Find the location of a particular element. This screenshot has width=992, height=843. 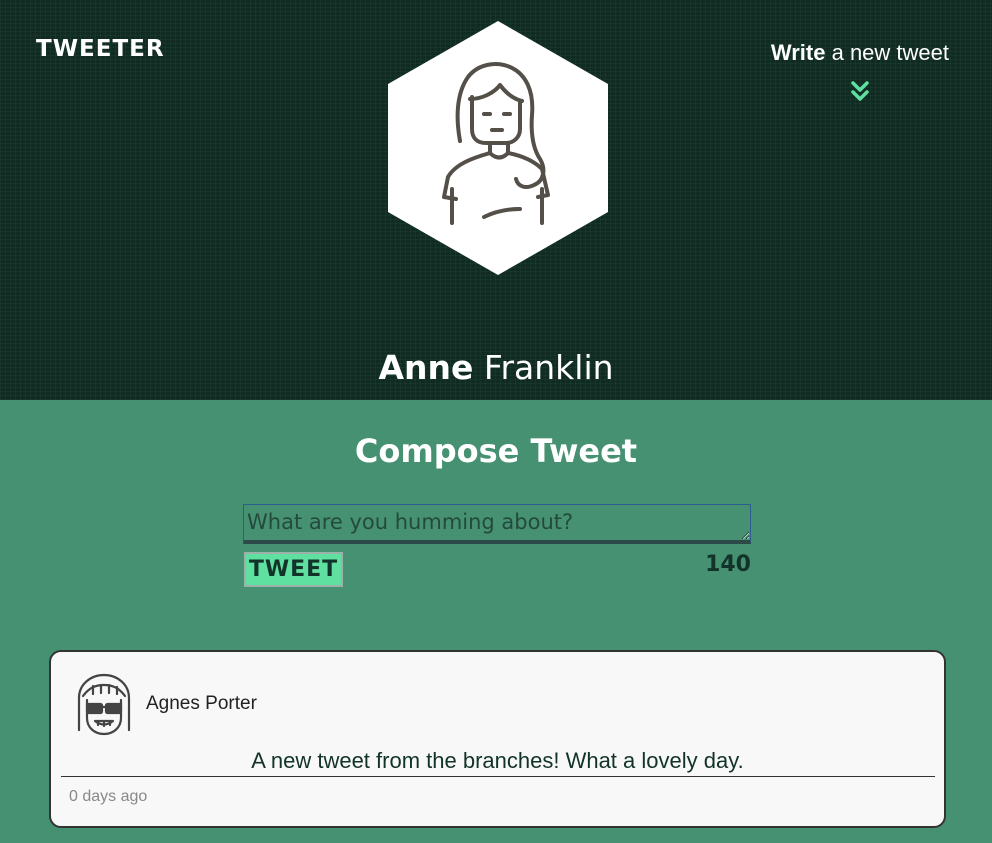

tweet-textarea is located at coordinates (497, 524).